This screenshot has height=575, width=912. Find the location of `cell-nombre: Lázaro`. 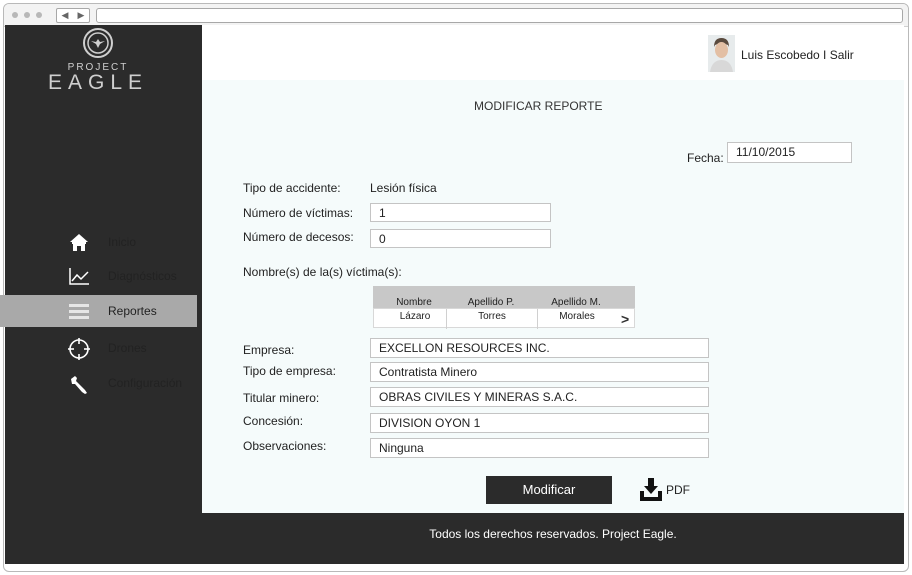

cell-nombre: Lázaro is located at coordinates (415, 316).